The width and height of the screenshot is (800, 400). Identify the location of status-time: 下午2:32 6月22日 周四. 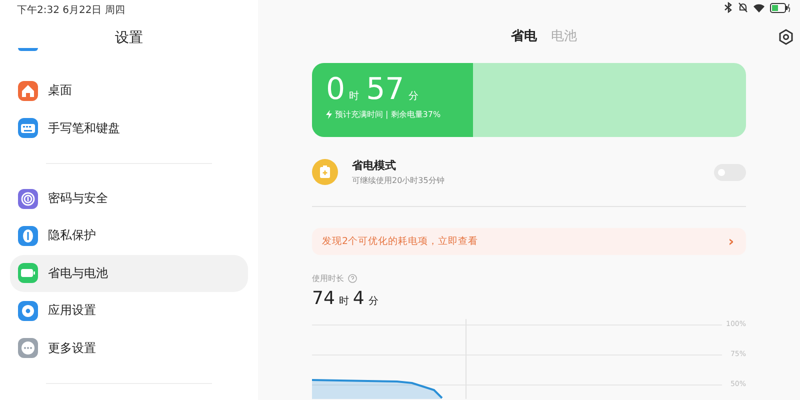
(71, 10).